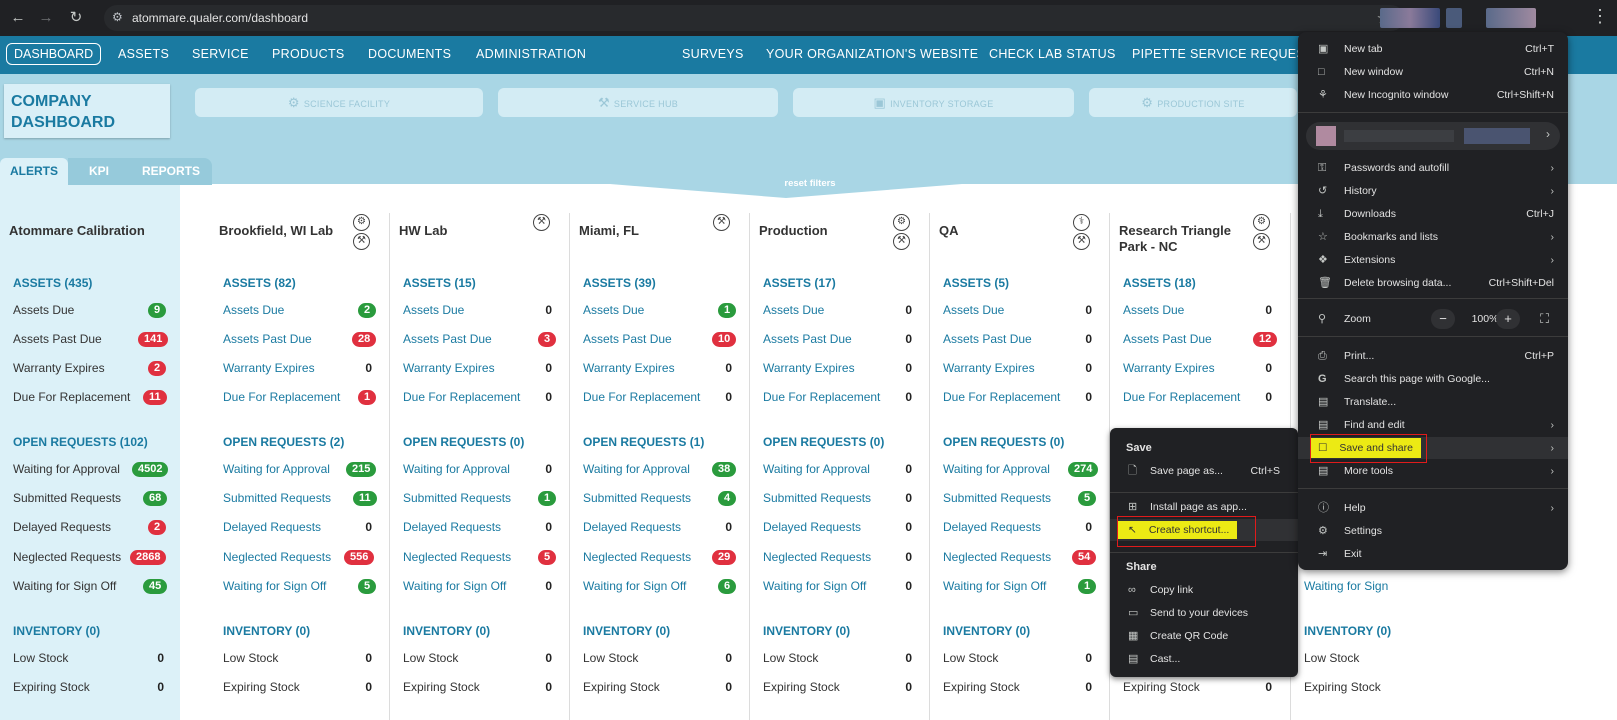 The image size is (1617, 720). Describe the element at coordinates (619, 283) in the screenshot. I see `assets-heading: ASSETS (39)` at that location.